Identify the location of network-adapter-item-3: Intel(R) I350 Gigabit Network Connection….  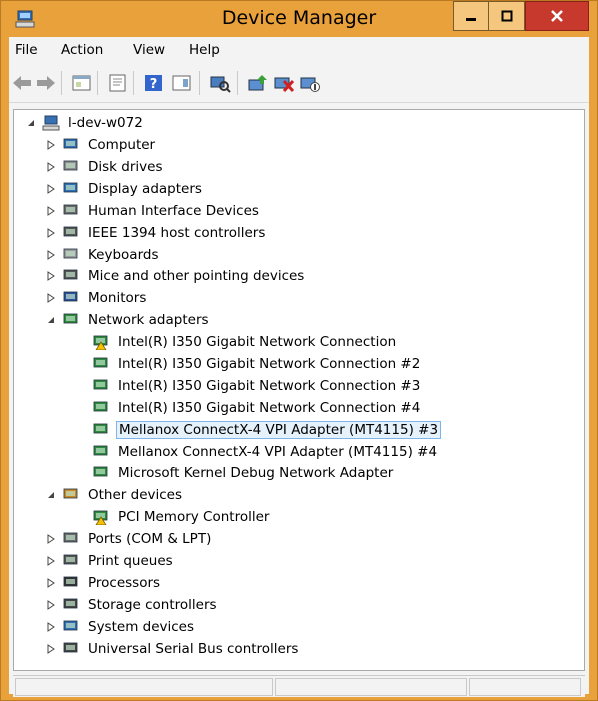
(249, 408).